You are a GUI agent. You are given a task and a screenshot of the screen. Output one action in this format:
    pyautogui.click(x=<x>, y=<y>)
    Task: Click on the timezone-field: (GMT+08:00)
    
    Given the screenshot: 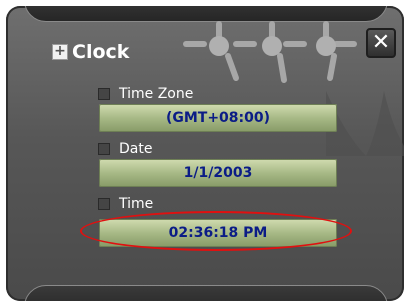 What is the action you would take?
    pyautogui.click(x=218, y=118)
    